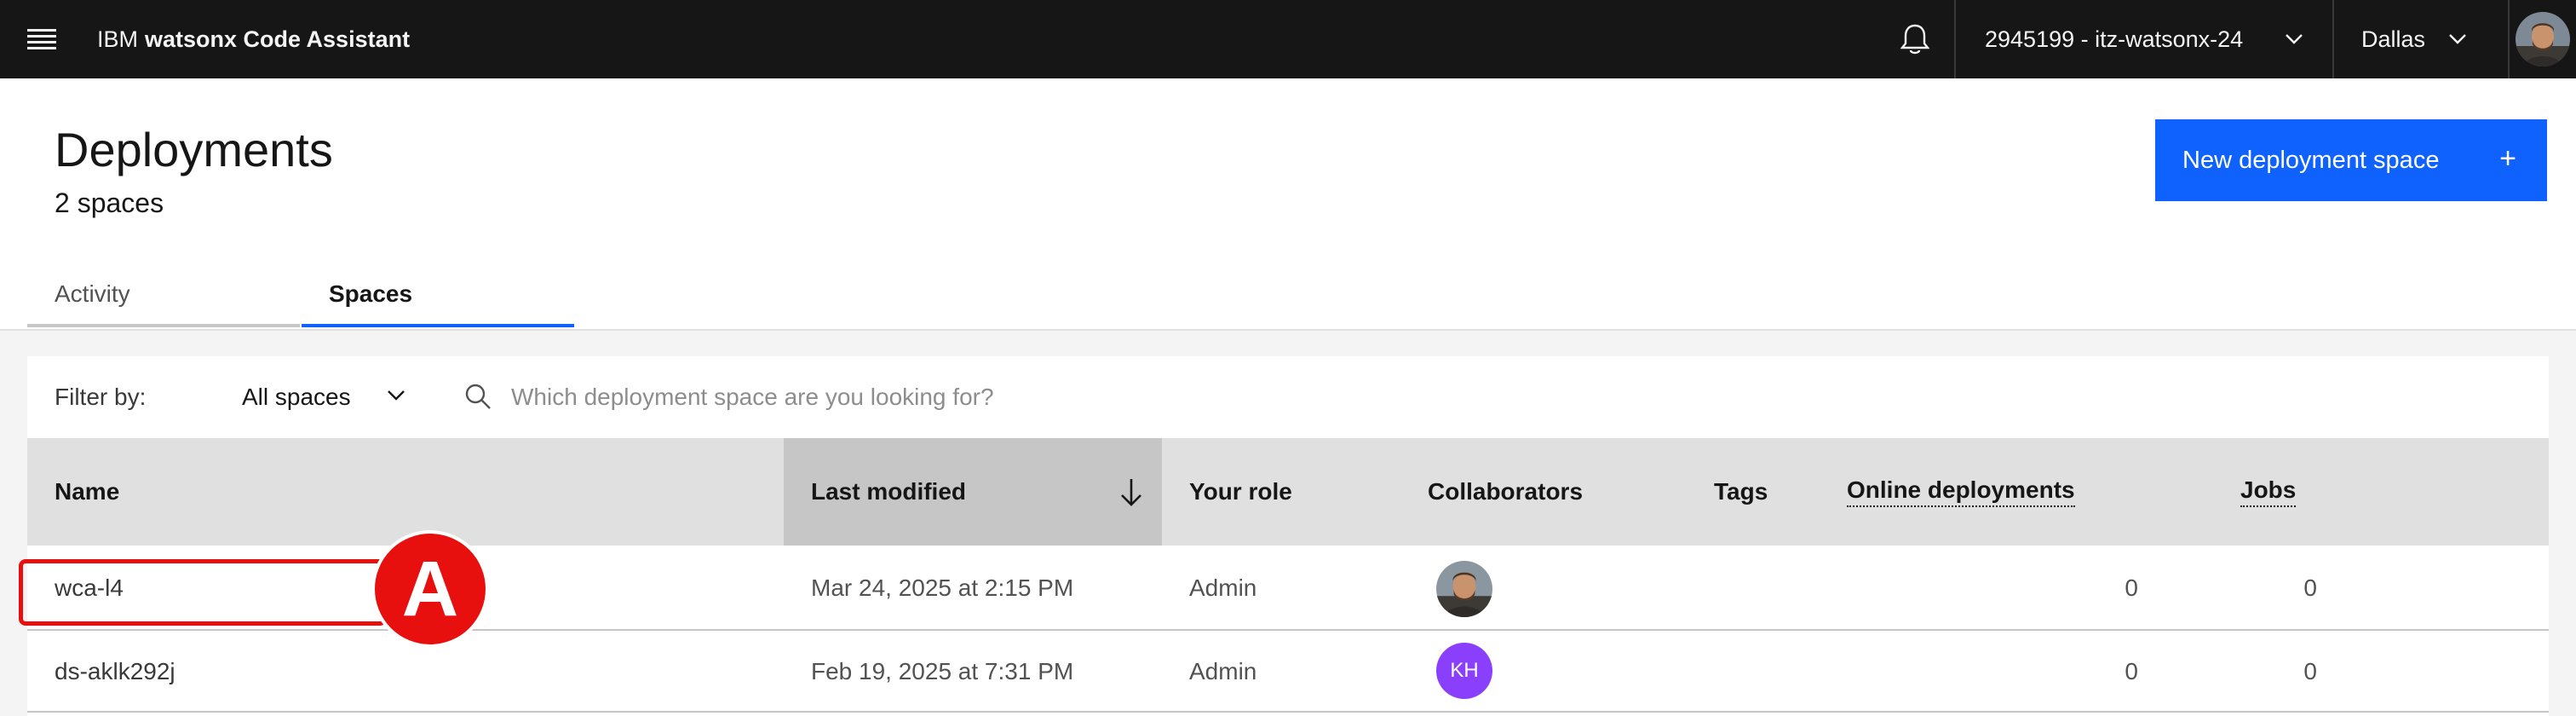  Describe the element at coordinates (109, 203) in the screenshot. I see `space-count: 2 spaces` at that location.